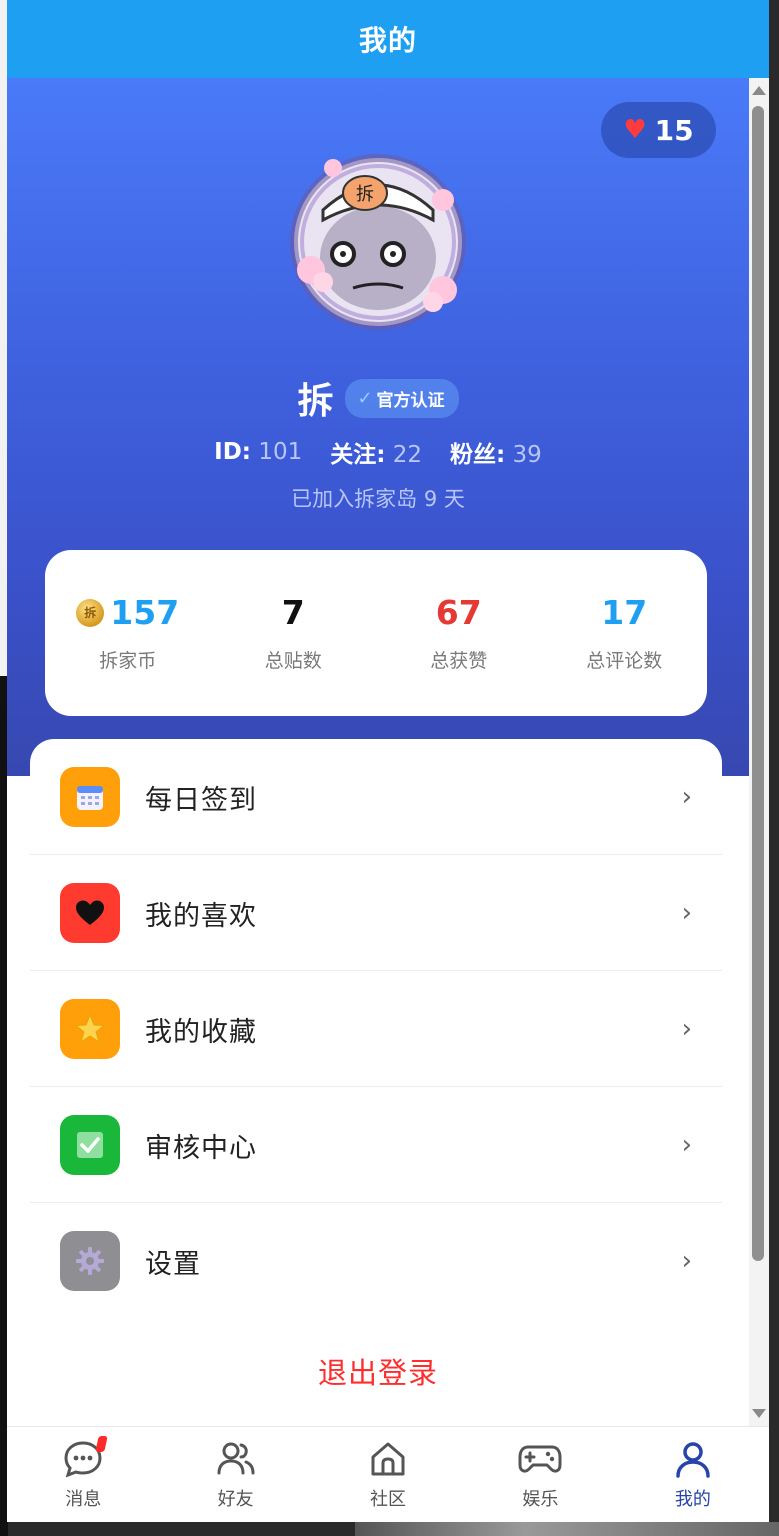 This screenshot has width=779, height=1536. I want to click on menu-item-label: 我的收藏, so click(201, 1032).